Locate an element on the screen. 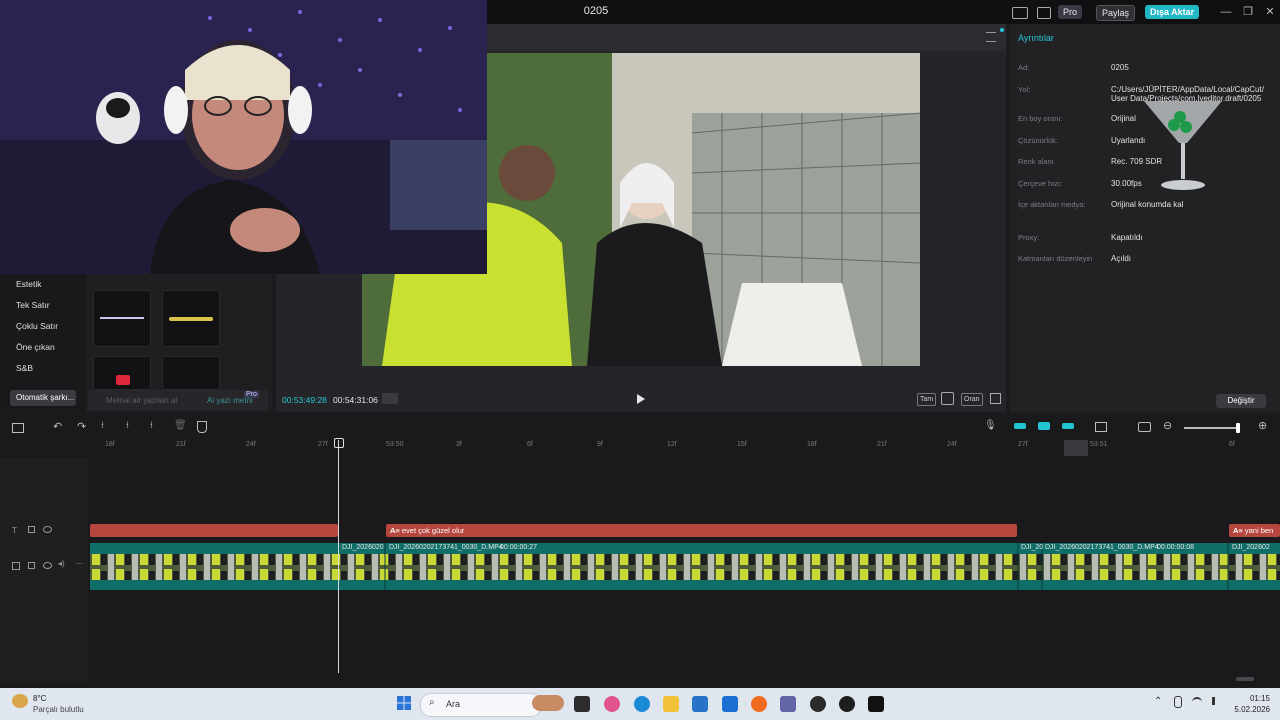 The height and width of the screenshot is (720, 1280). close-button: ✕ is located at coordinates (1270, 12).